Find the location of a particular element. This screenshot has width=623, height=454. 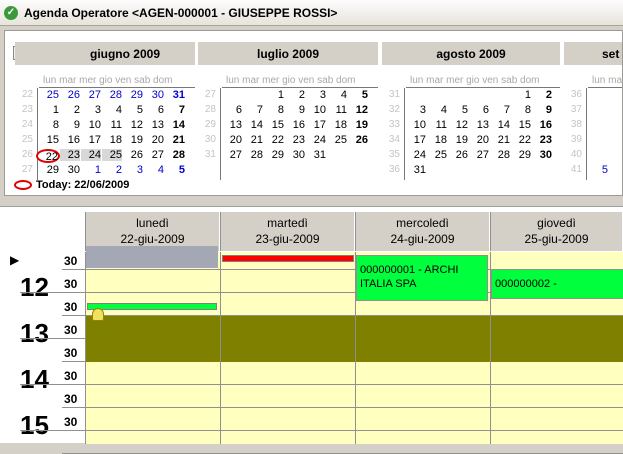

calendar-day: 13 is located at coordinates (479, 125).